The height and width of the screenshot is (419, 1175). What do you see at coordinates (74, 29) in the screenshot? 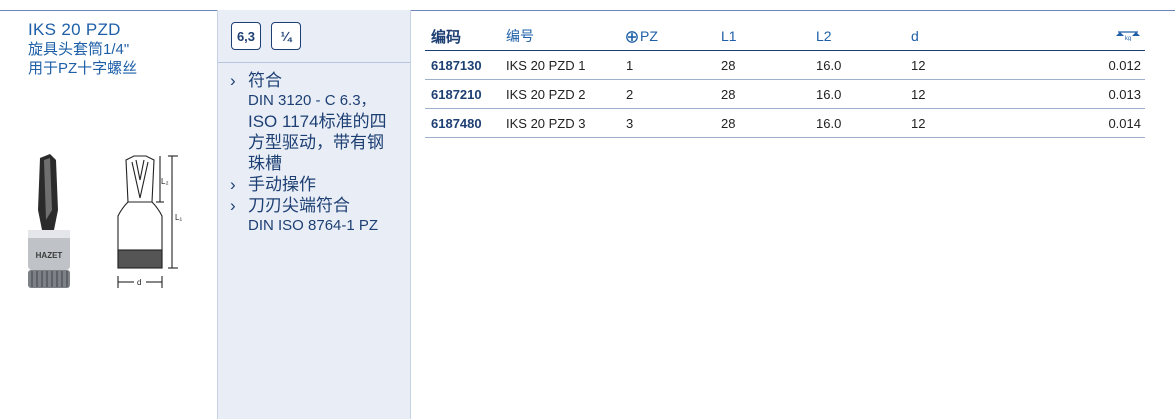
I see `product-title: IKS 20 PZD` at bounding box center [74, 29].